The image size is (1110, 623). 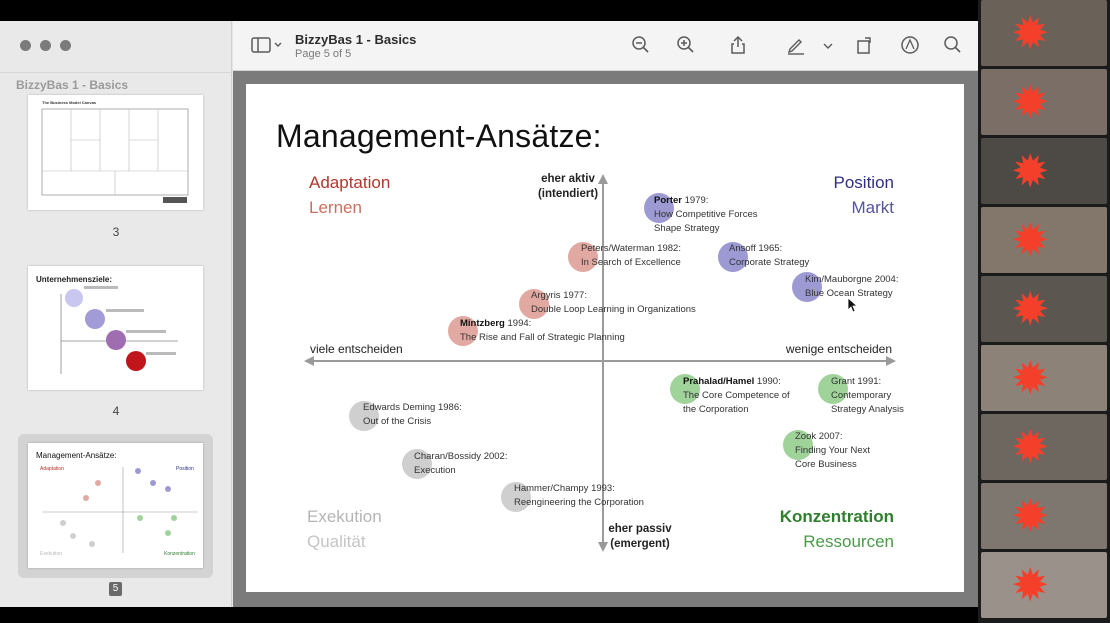 I want to click on video-participants-strip: ✹ ✹ ✹ ✹ ✹ ✹ ✹ ✹ ✹, so click(x=1044, y=311).